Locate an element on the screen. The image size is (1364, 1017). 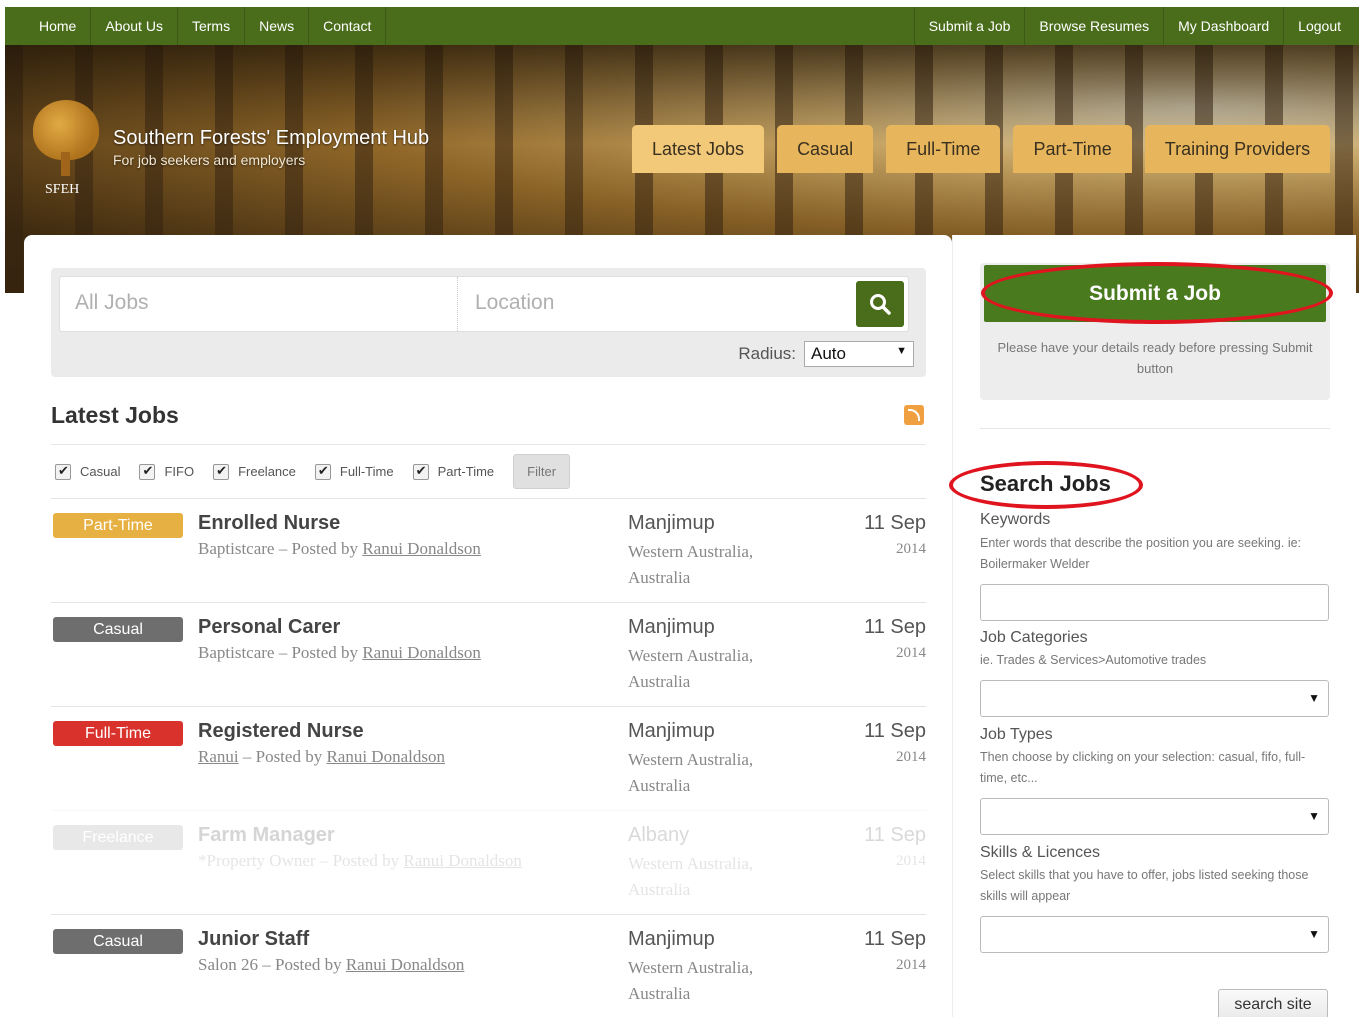
tab-latest-jobs: Latest Jobs is located at coordinates (698, 149).